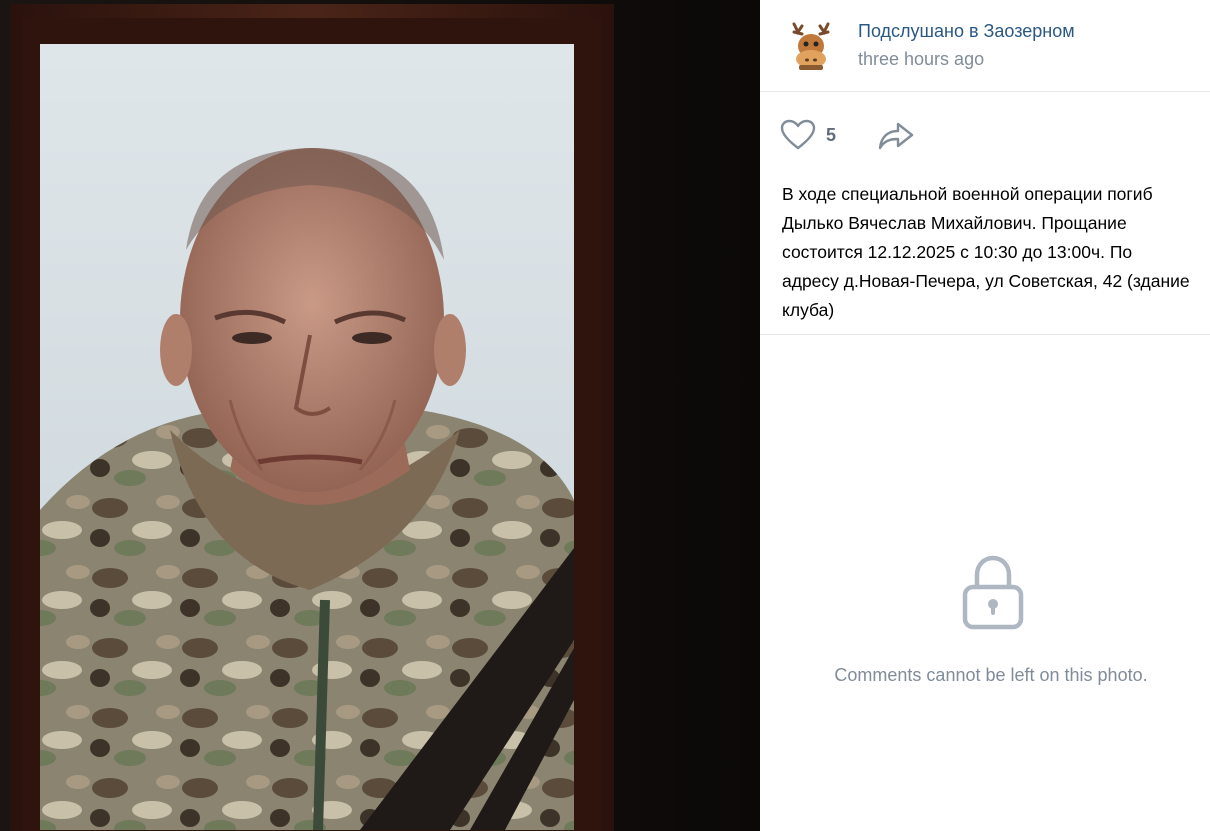 The image size is (1210, 831). Describe the element at coordinates (985, 46) in the screenshot. I see `post-header: Подслушано в Заозерном three hours ago` at that location.